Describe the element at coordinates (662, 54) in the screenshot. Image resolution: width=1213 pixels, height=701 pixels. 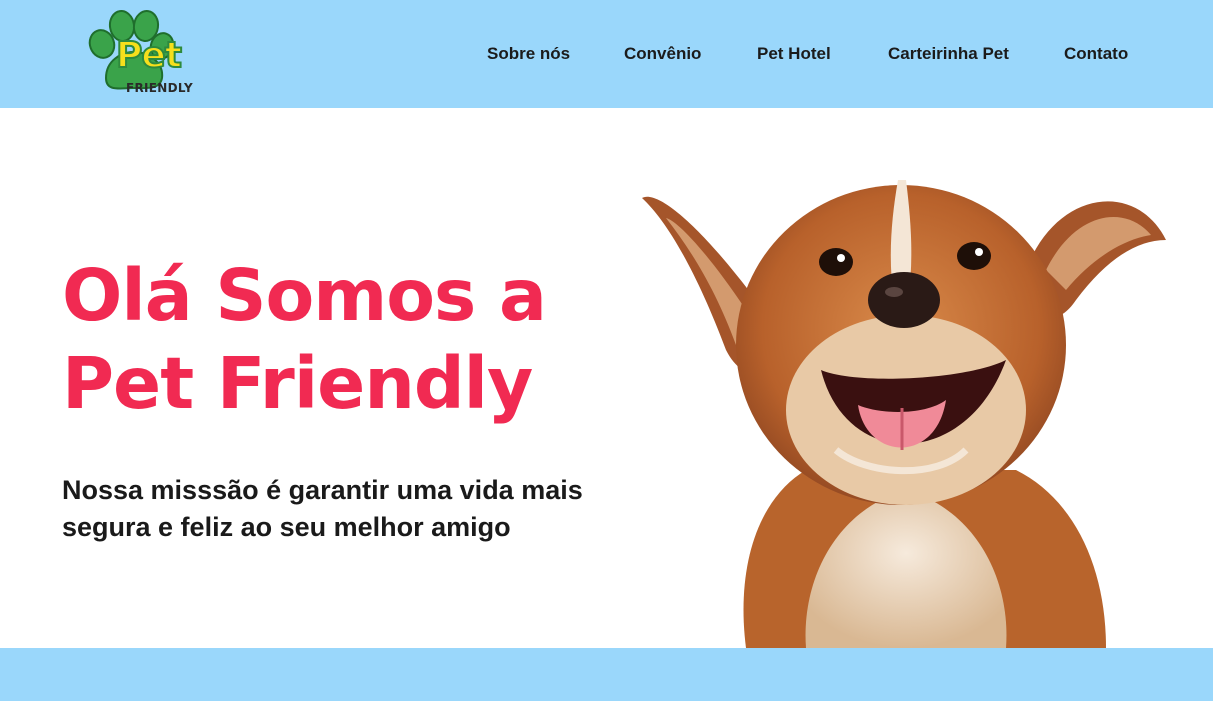
I see `nav-link-convenio: Convênio` at that location.